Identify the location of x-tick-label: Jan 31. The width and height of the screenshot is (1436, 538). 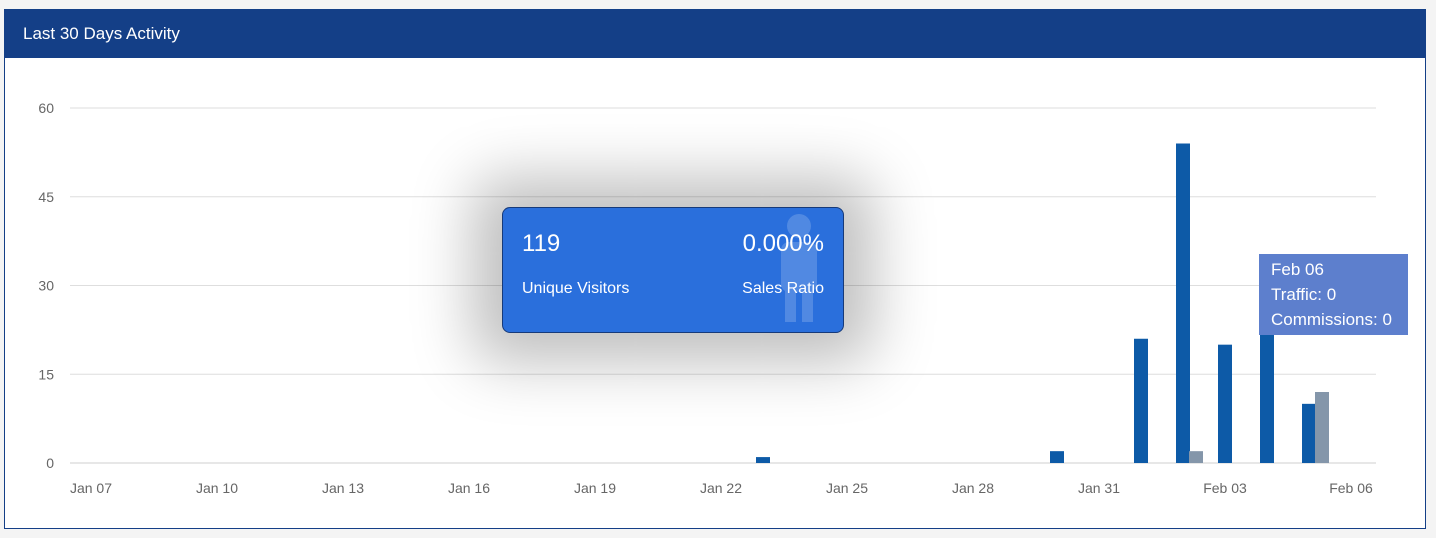
(1099, 488).